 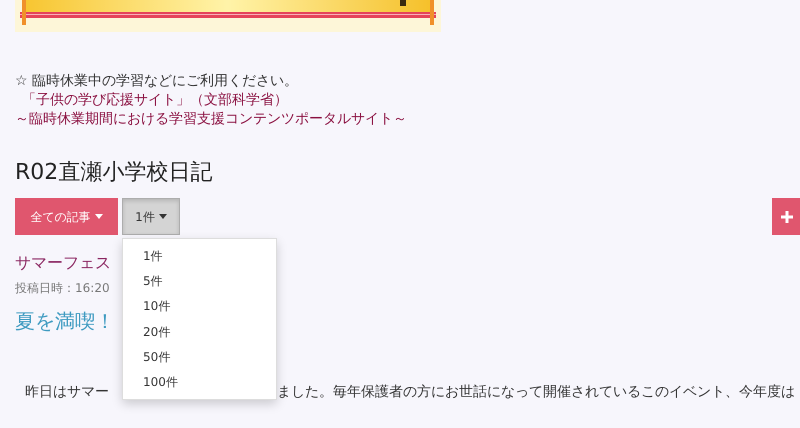 I want to click on dropdown-option: 100件, so click(x=199, y=382).